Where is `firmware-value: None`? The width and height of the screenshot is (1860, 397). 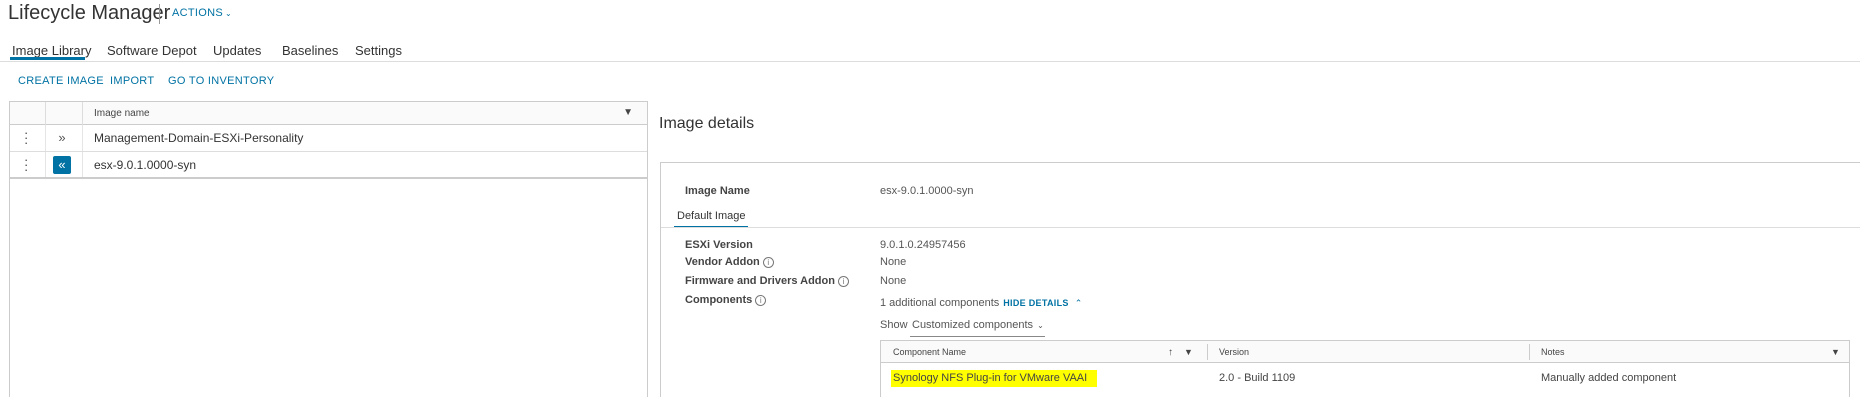
firmware-value: None is located at coordinates (893, 281).